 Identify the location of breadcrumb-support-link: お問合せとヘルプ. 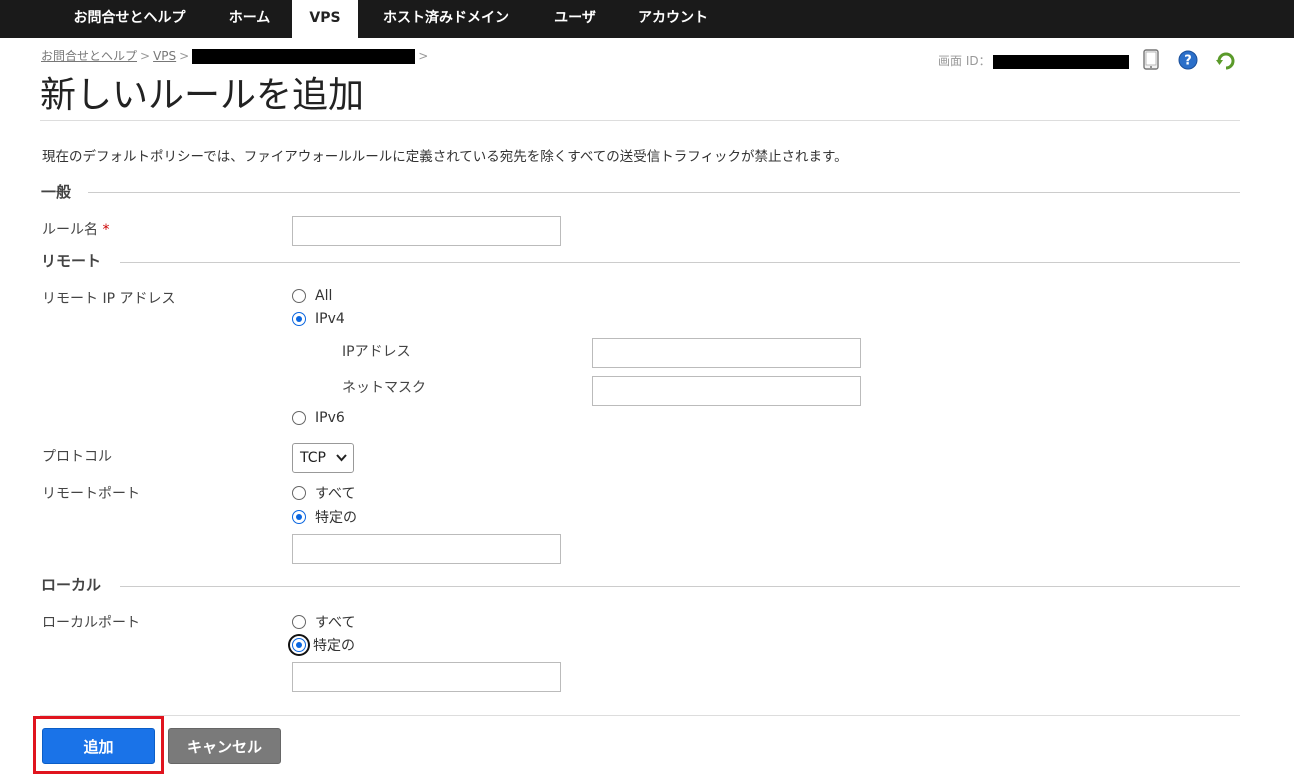
(89, 56).